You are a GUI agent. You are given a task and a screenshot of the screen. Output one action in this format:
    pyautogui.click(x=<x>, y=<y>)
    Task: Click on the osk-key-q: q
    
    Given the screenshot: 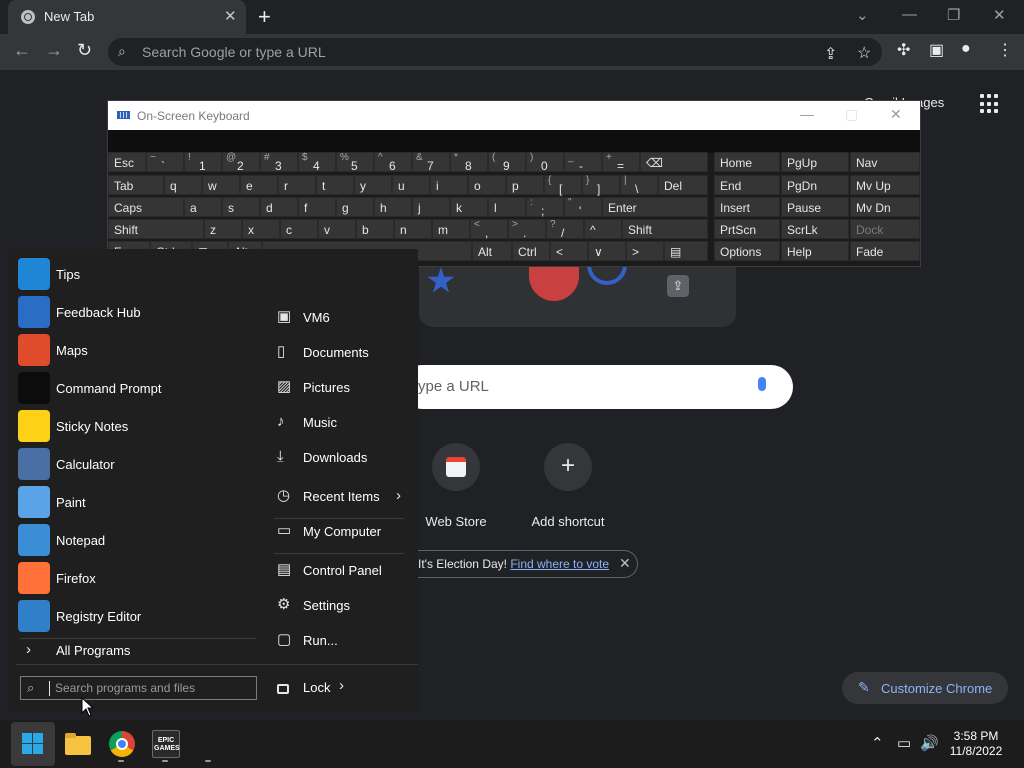 What is the action you would take?
    pyautogui.click(x=183, y=185)
    